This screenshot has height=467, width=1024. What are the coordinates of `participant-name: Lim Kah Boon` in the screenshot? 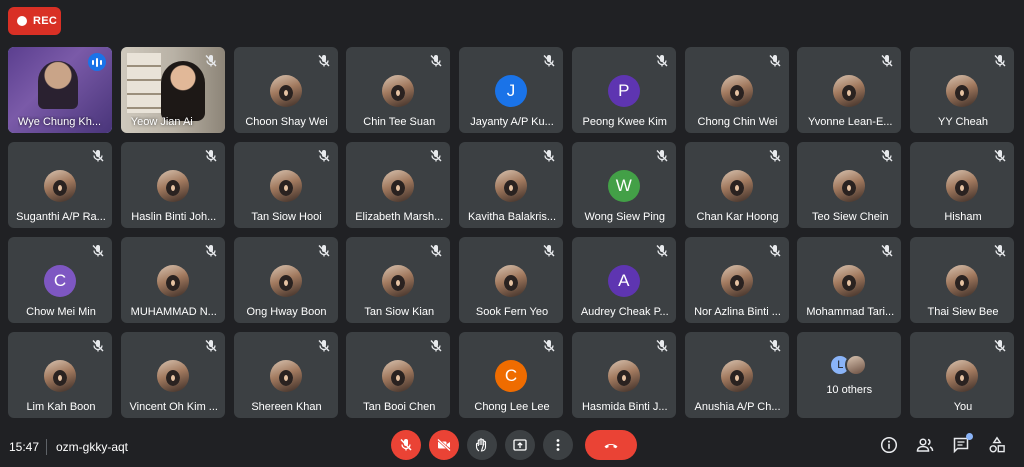 It's located at (61, 407).